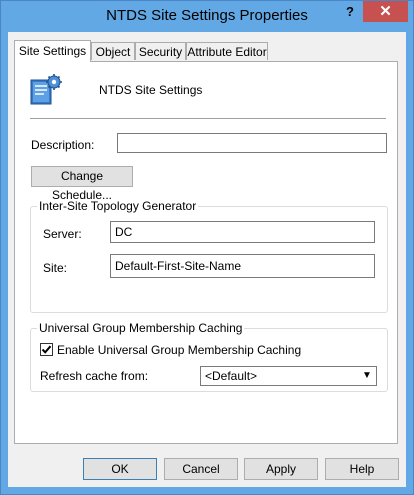 Image resolution: width=414 pixels, height=495 pixels. Describe the element at coordinates (242, 266) in the screenshot. I see `site-field: Default-First-Site-Name` at that location.